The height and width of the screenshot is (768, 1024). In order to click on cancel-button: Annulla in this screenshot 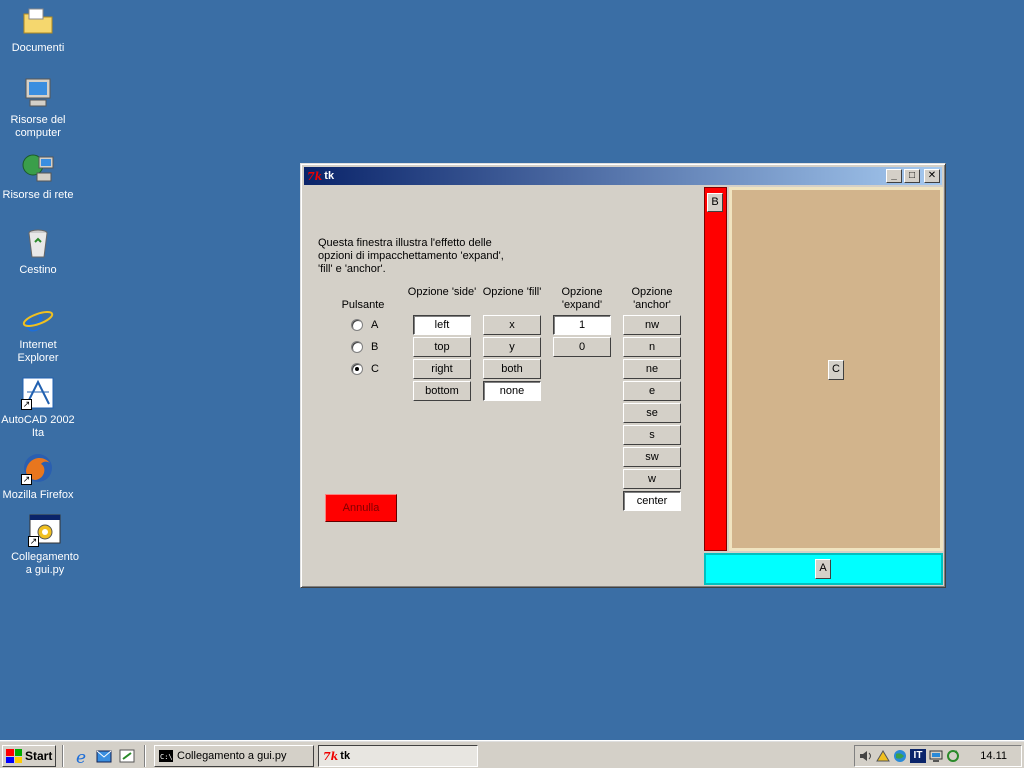, I will do `click(361, 508)`.